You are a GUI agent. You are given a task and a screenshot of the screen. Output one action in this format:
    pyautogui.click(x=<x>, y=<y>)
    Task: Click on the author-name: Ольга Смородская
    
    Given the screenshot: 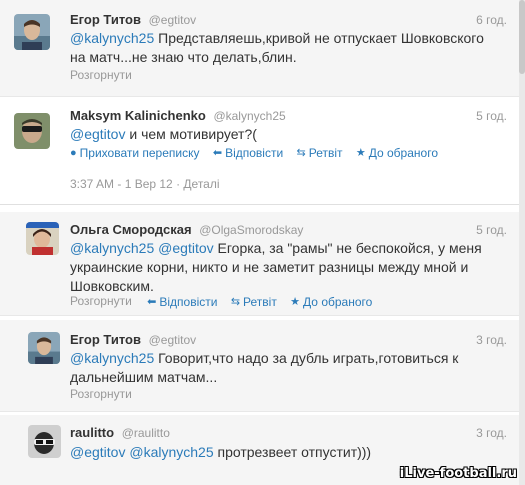 What is the action you would take?
    pyautogui.click(x=131, y=229)
    